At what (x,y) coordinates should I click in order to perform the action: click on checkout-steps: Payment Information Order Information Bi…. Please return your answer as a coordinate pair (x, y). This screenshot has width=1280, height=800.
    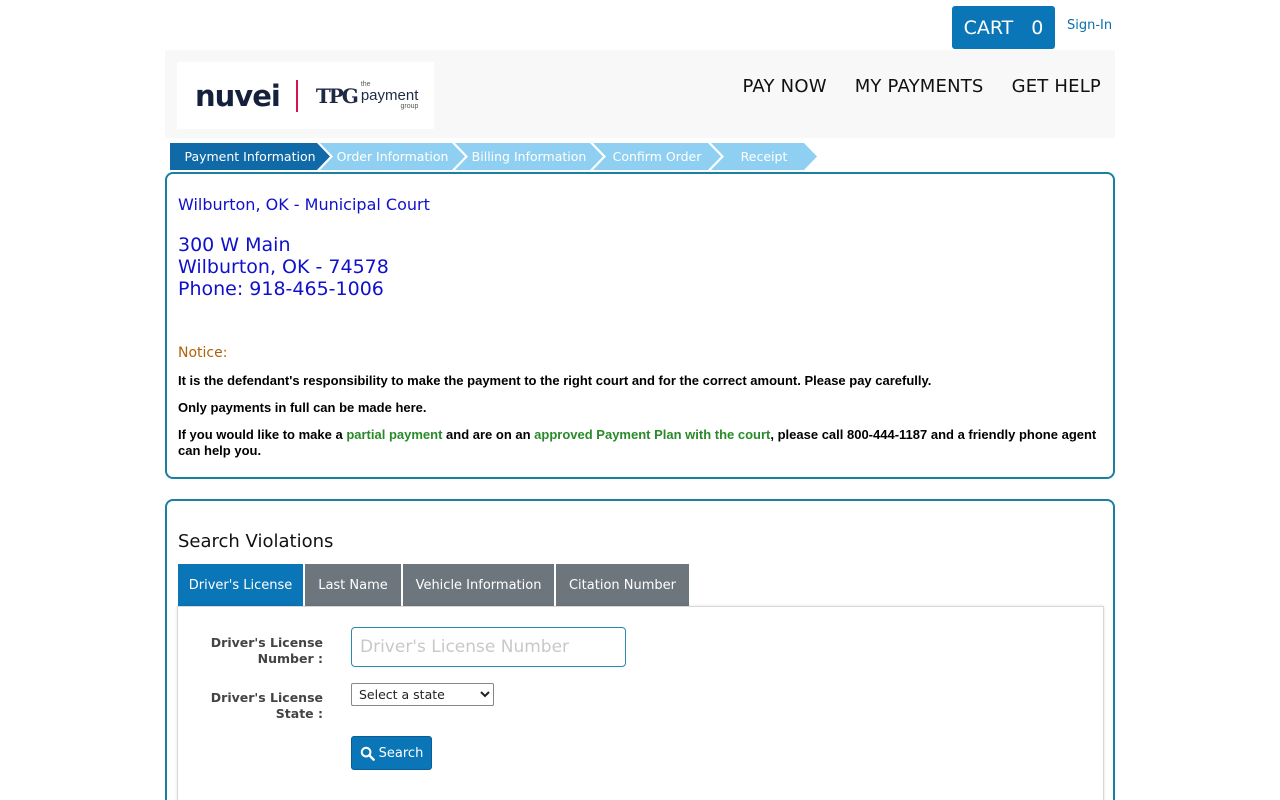
    Looking at the image, I should click on (488, 156).